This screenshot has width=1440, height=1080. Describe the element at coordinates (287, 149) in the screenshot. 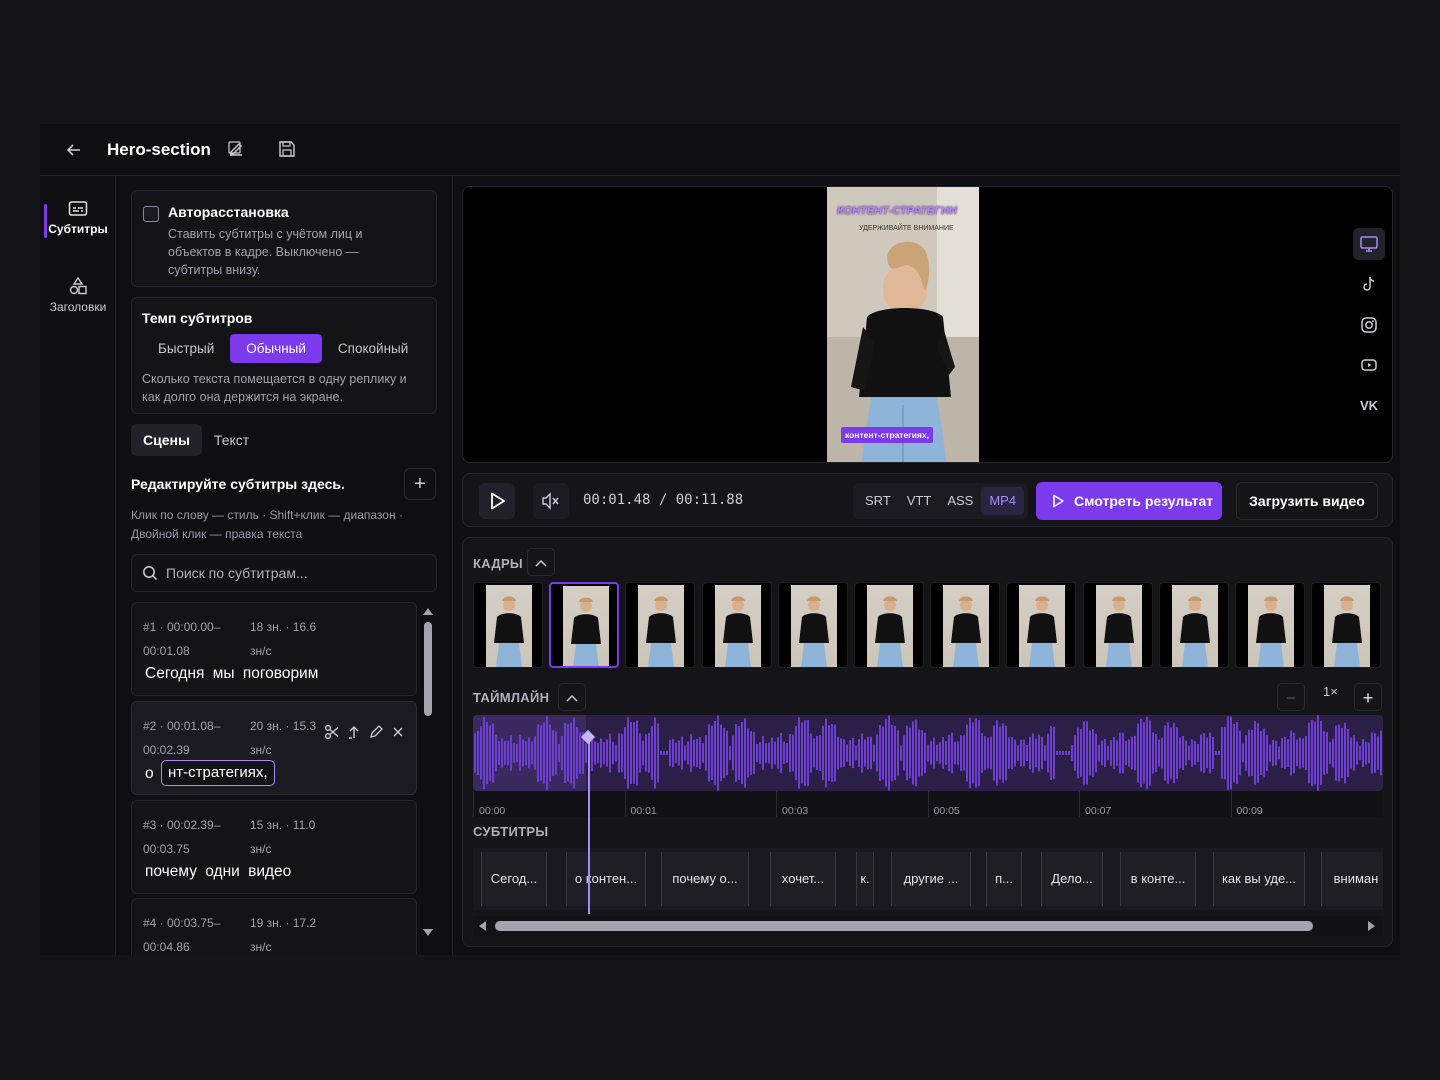

I see `save-icon` at that location.